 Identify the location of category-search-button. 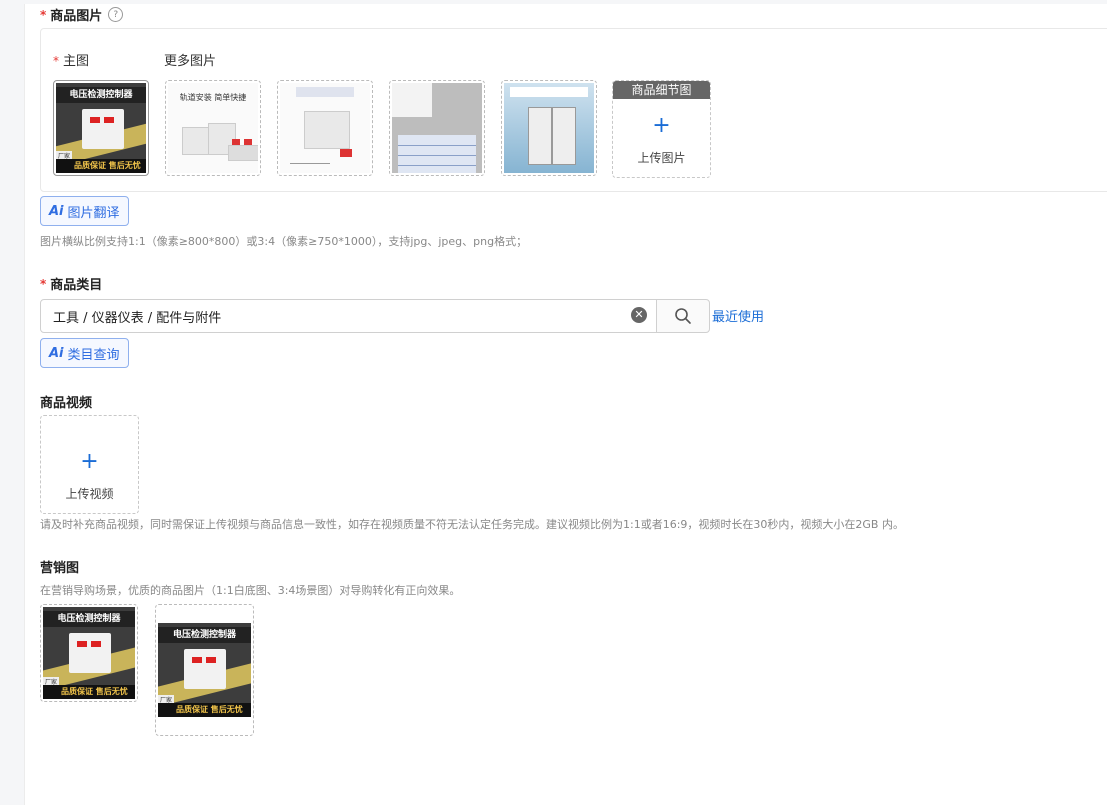
(683, 316).